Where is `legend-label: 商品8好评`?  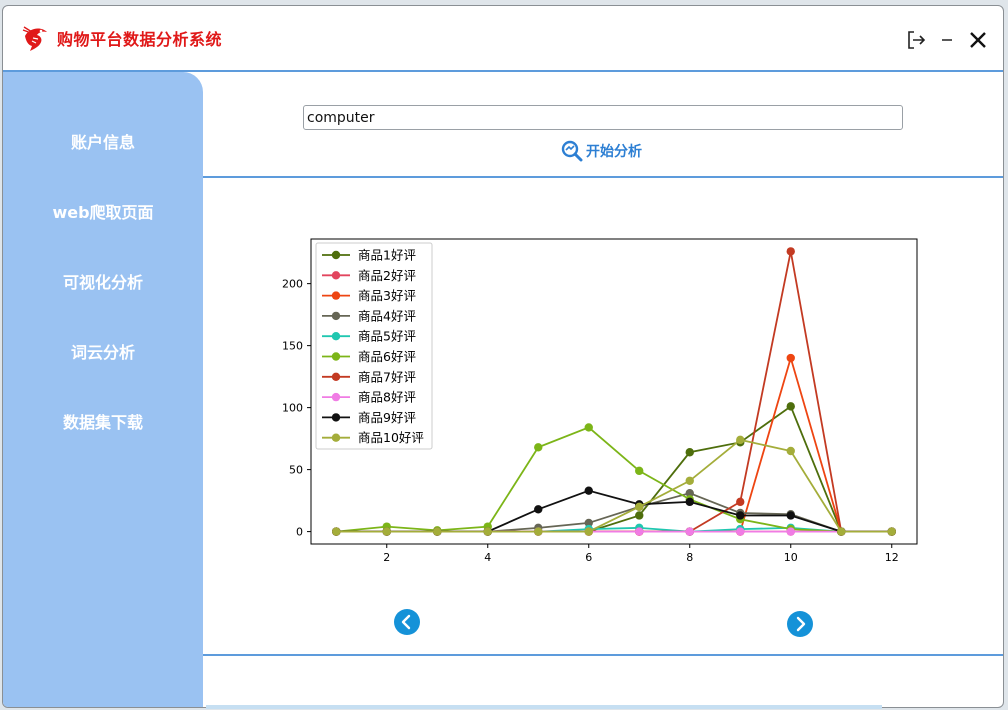
legend-label: 商品8好评 is located at coordinates (387, 397).